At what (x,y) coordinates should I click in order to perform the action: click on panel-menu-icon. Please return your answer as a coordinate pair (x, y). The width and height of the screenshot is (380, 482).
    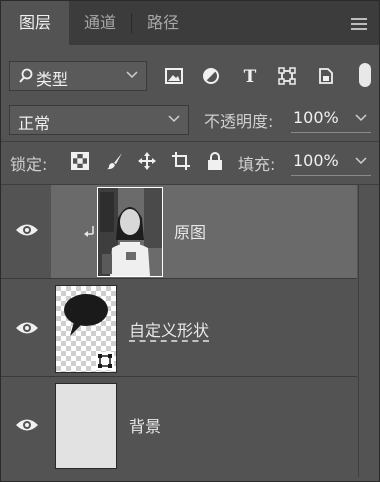
    Looking at the image, I should click on (359, 24).